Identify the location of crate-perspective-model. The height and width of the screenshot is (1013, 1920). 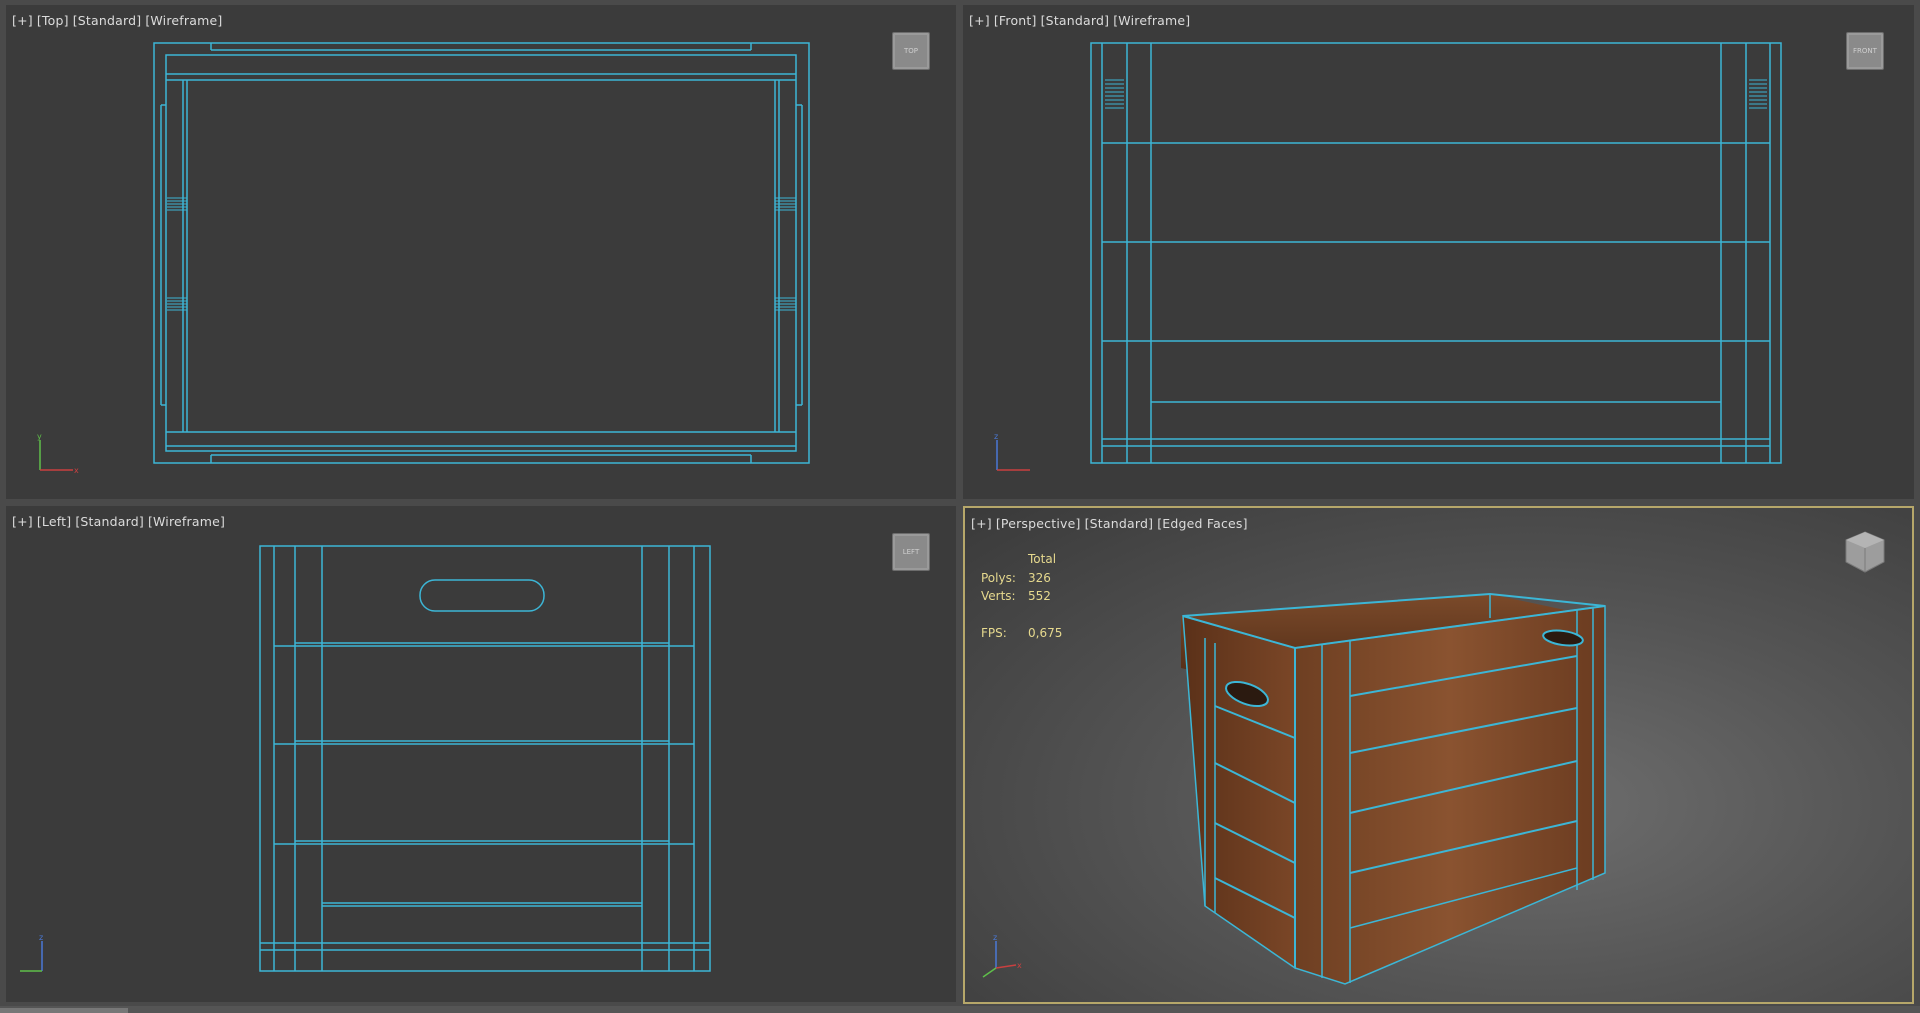
(1393, 788).